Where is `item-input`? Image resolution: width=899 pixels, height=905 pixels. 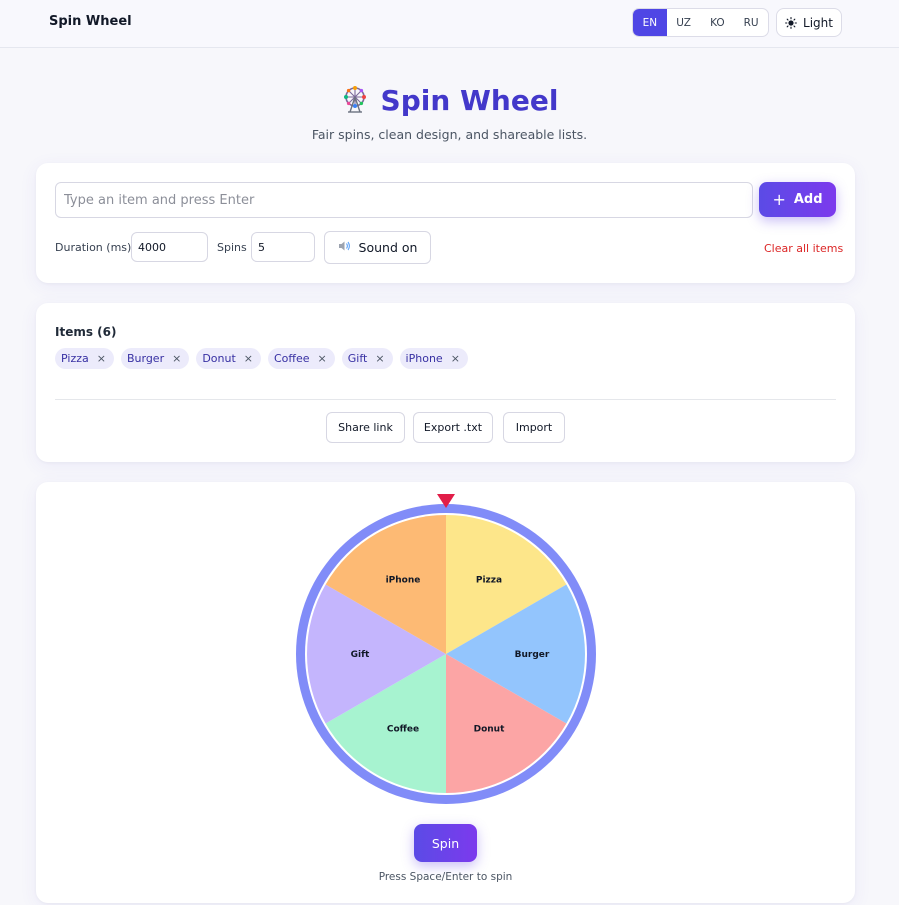
item-input is located at coordinates (404, 200).